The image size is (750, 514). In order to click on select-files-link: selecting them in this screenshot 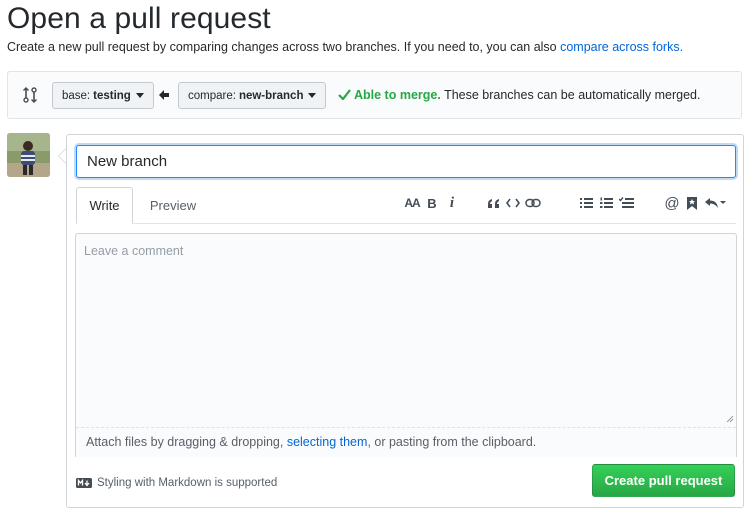, I will do `click(327, 442)`.